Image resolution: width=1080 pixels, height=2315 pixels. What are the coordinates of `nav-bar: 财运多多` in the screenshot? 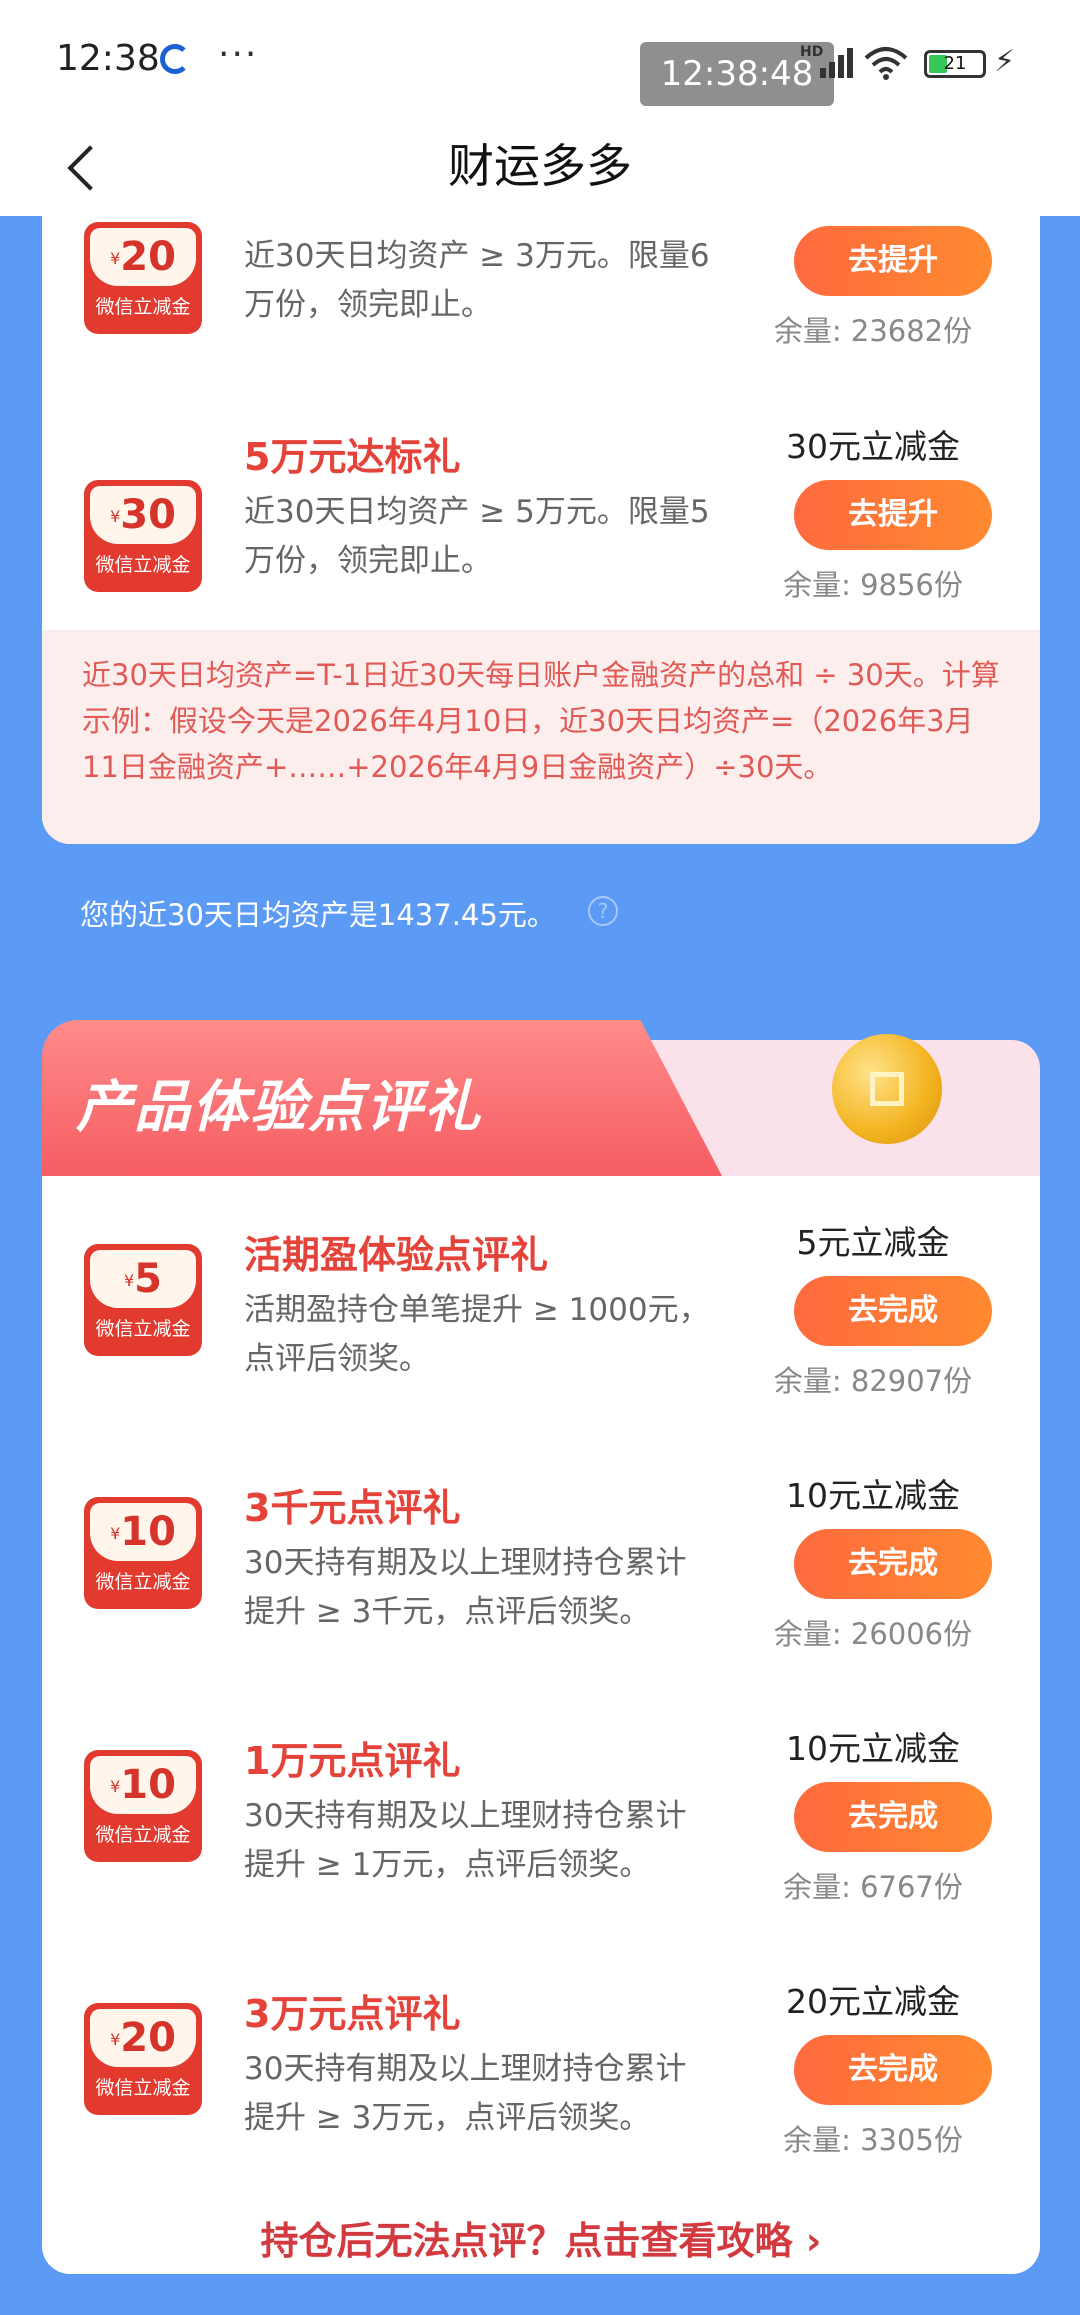 It's located at (540, 168).